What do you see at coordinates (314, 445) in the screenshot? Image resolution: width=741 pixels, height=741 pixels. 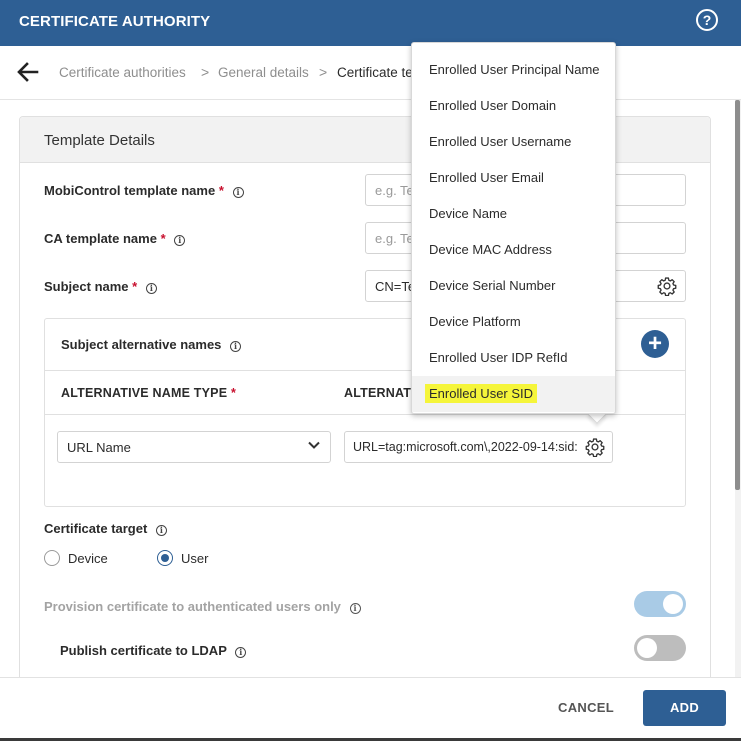 I see `chevron-down-icon` at bounding box center [314, 445].